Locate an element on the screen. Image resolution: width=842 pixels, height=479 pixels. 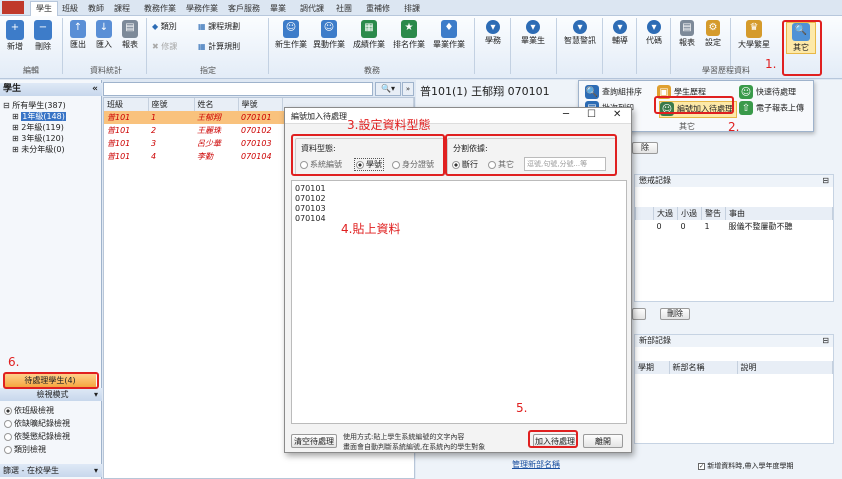
app-menu-button is located at coordinates (13, 7).